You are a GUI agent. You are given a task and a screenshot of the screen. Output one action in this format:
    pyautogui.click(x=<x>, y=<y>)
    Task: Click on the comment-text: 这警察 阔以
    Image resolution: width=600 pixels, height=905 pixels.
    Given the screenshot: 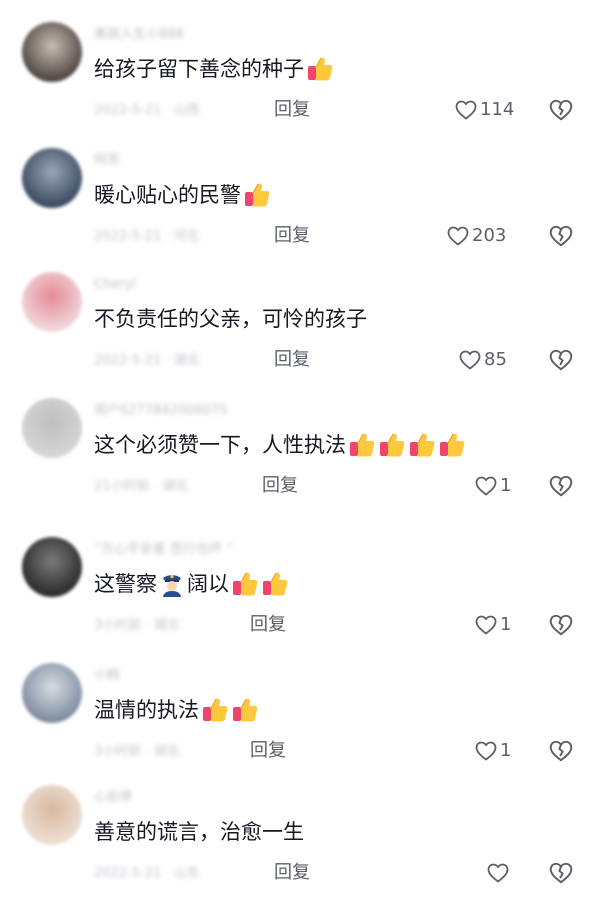 What is the action you would take?
    pyautogui.click(x=191, y=584)
    